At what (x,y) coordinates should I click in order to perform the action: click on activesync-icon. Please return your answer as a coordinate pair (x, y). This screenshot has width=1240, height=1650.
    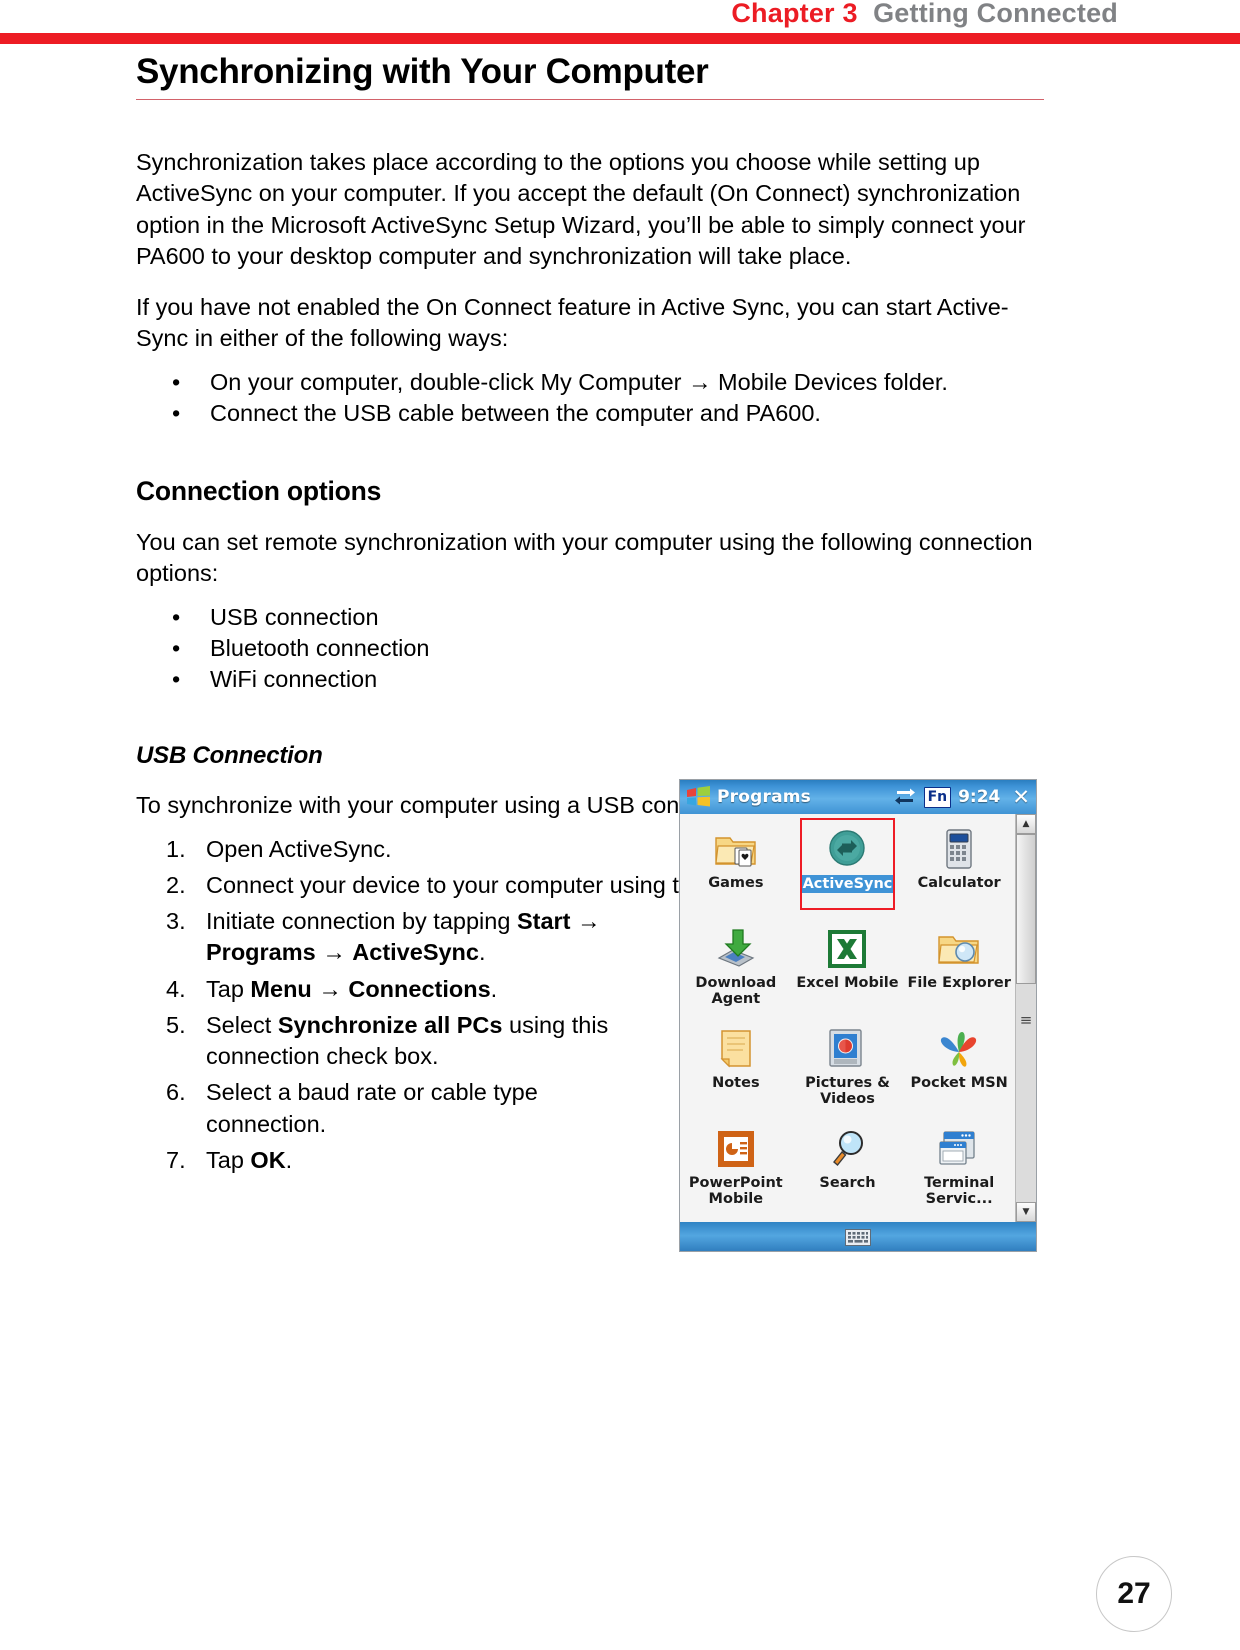
    Looking at the image, I should click on (847, 850).